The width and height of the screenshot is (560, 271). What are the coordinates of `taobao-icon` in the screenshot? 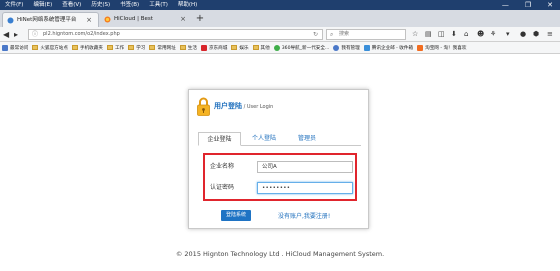 It's located at (420, 47).